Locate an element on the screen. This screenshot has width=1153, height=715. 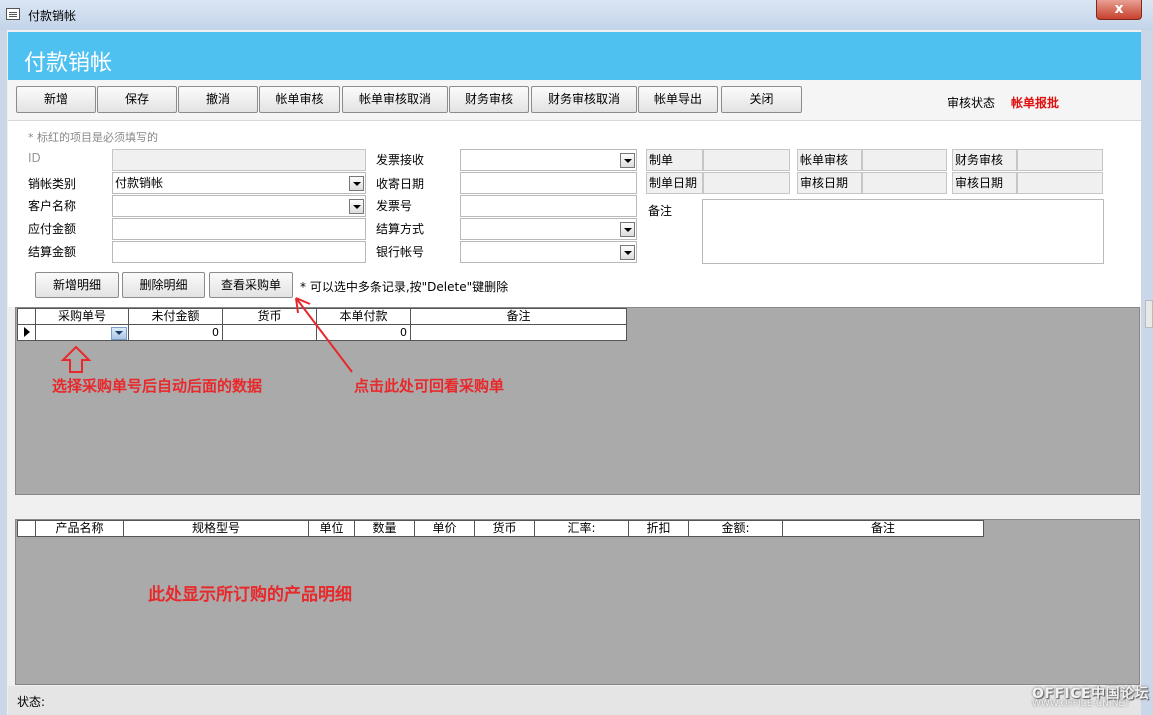
up-arrow-icon is located at coordinates (76, 359).